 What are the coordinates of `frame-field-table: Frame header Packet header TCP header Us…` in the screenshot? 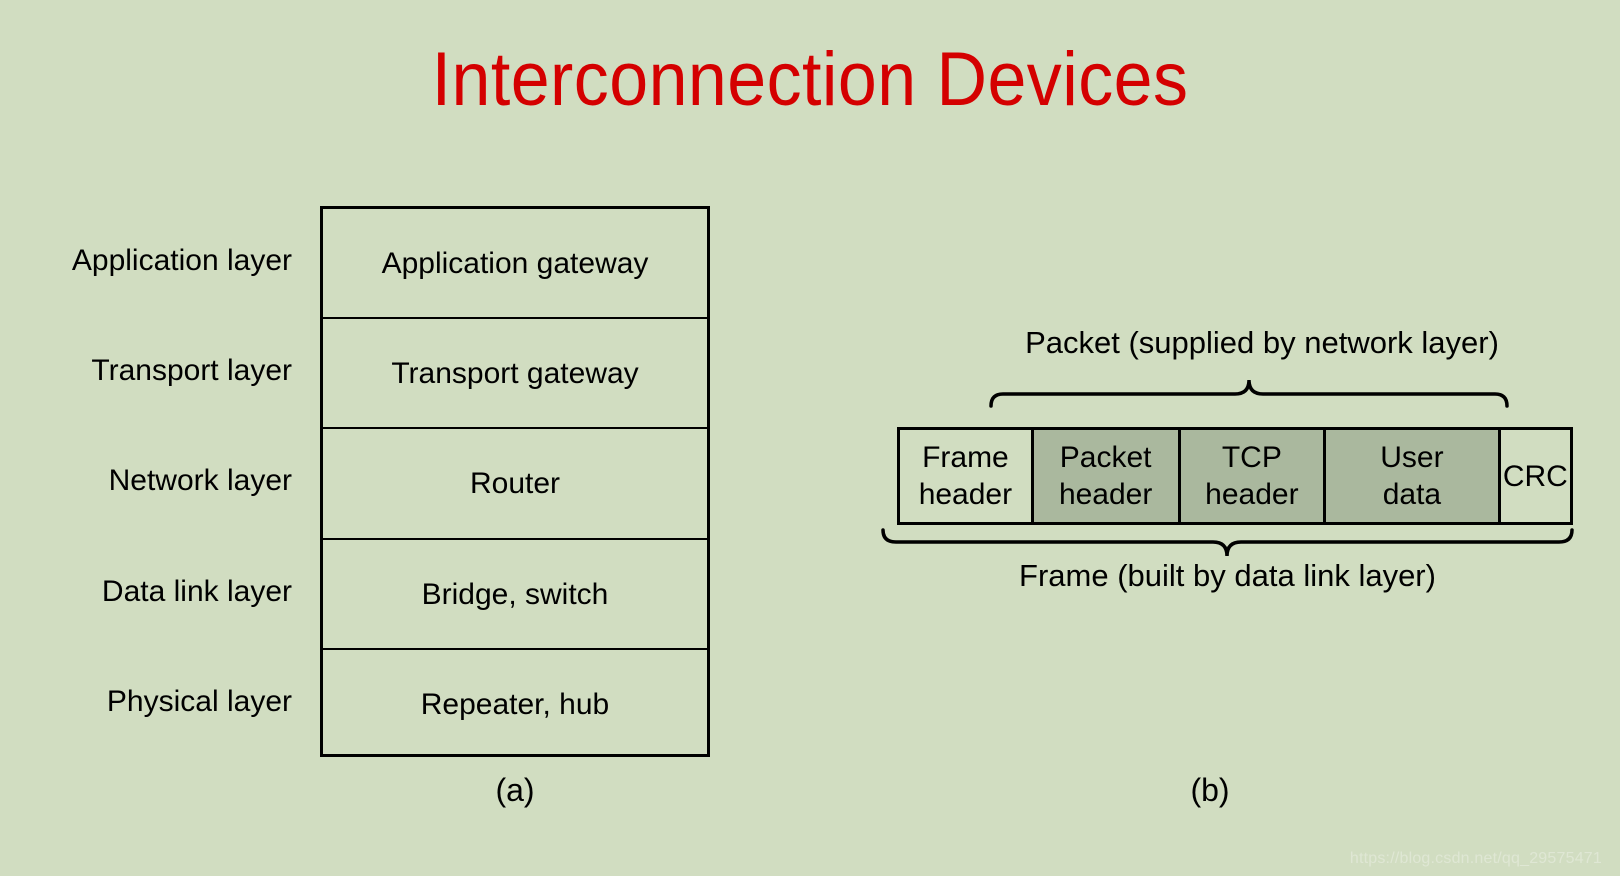 It's located at (1235, 476).